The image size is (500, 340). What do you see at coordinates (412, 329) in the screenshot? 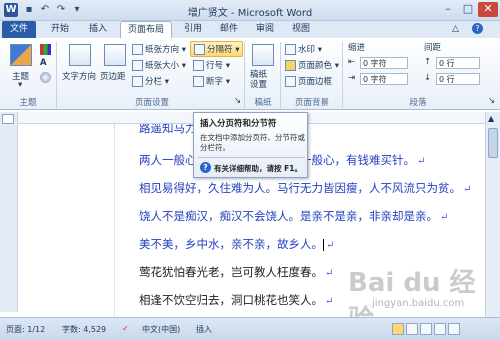
I see `full-screen-view-icon` at bounding box center [412, 329].